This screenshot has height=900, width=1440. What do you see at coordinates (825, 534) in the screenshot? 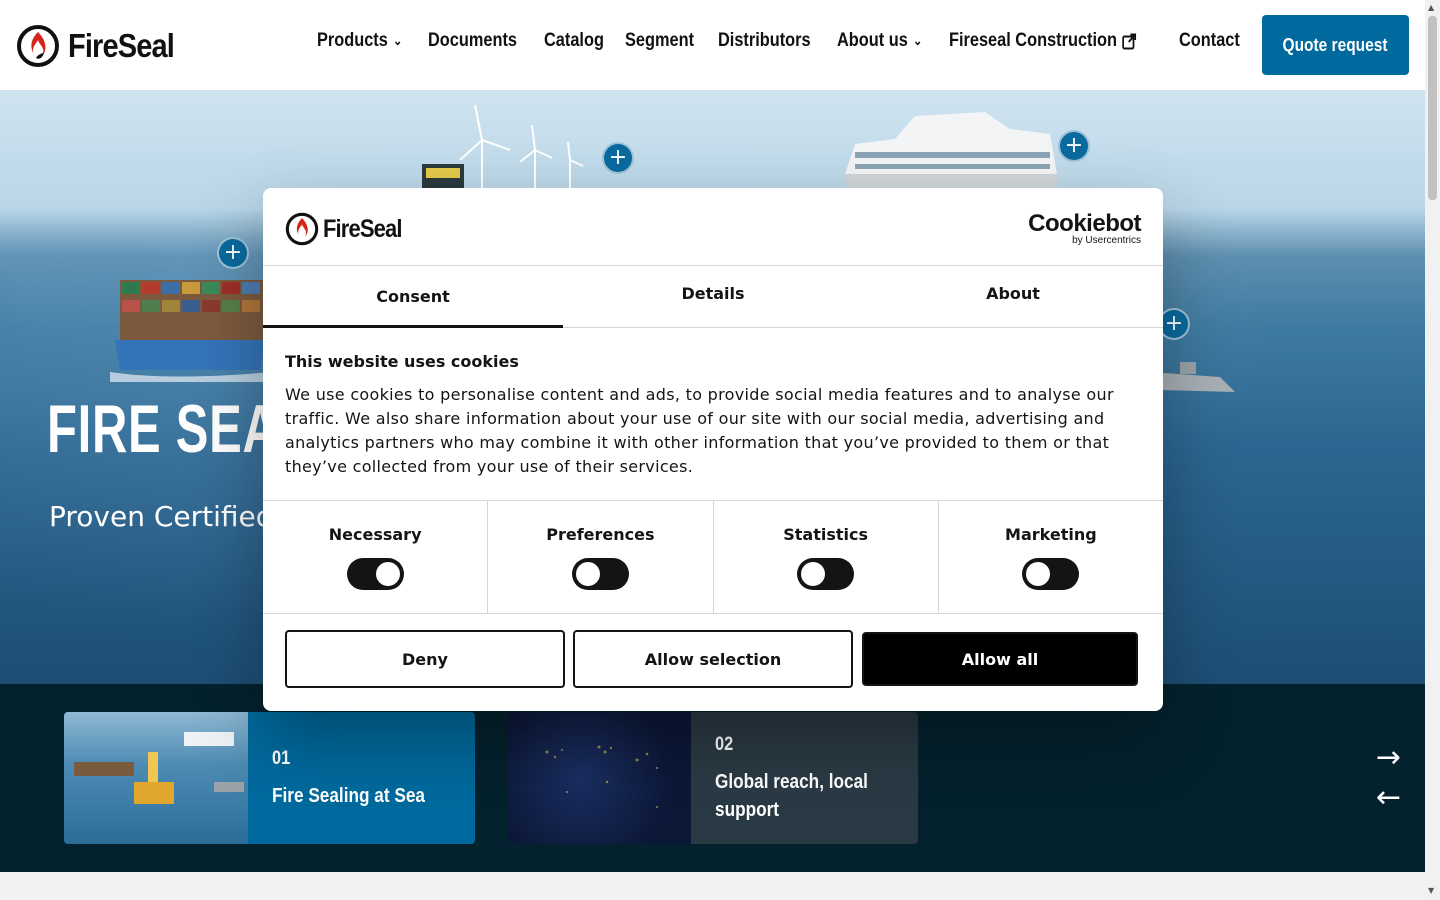
I see `toggle-statistics-label: Statistics` at bounding box center [825, 534].